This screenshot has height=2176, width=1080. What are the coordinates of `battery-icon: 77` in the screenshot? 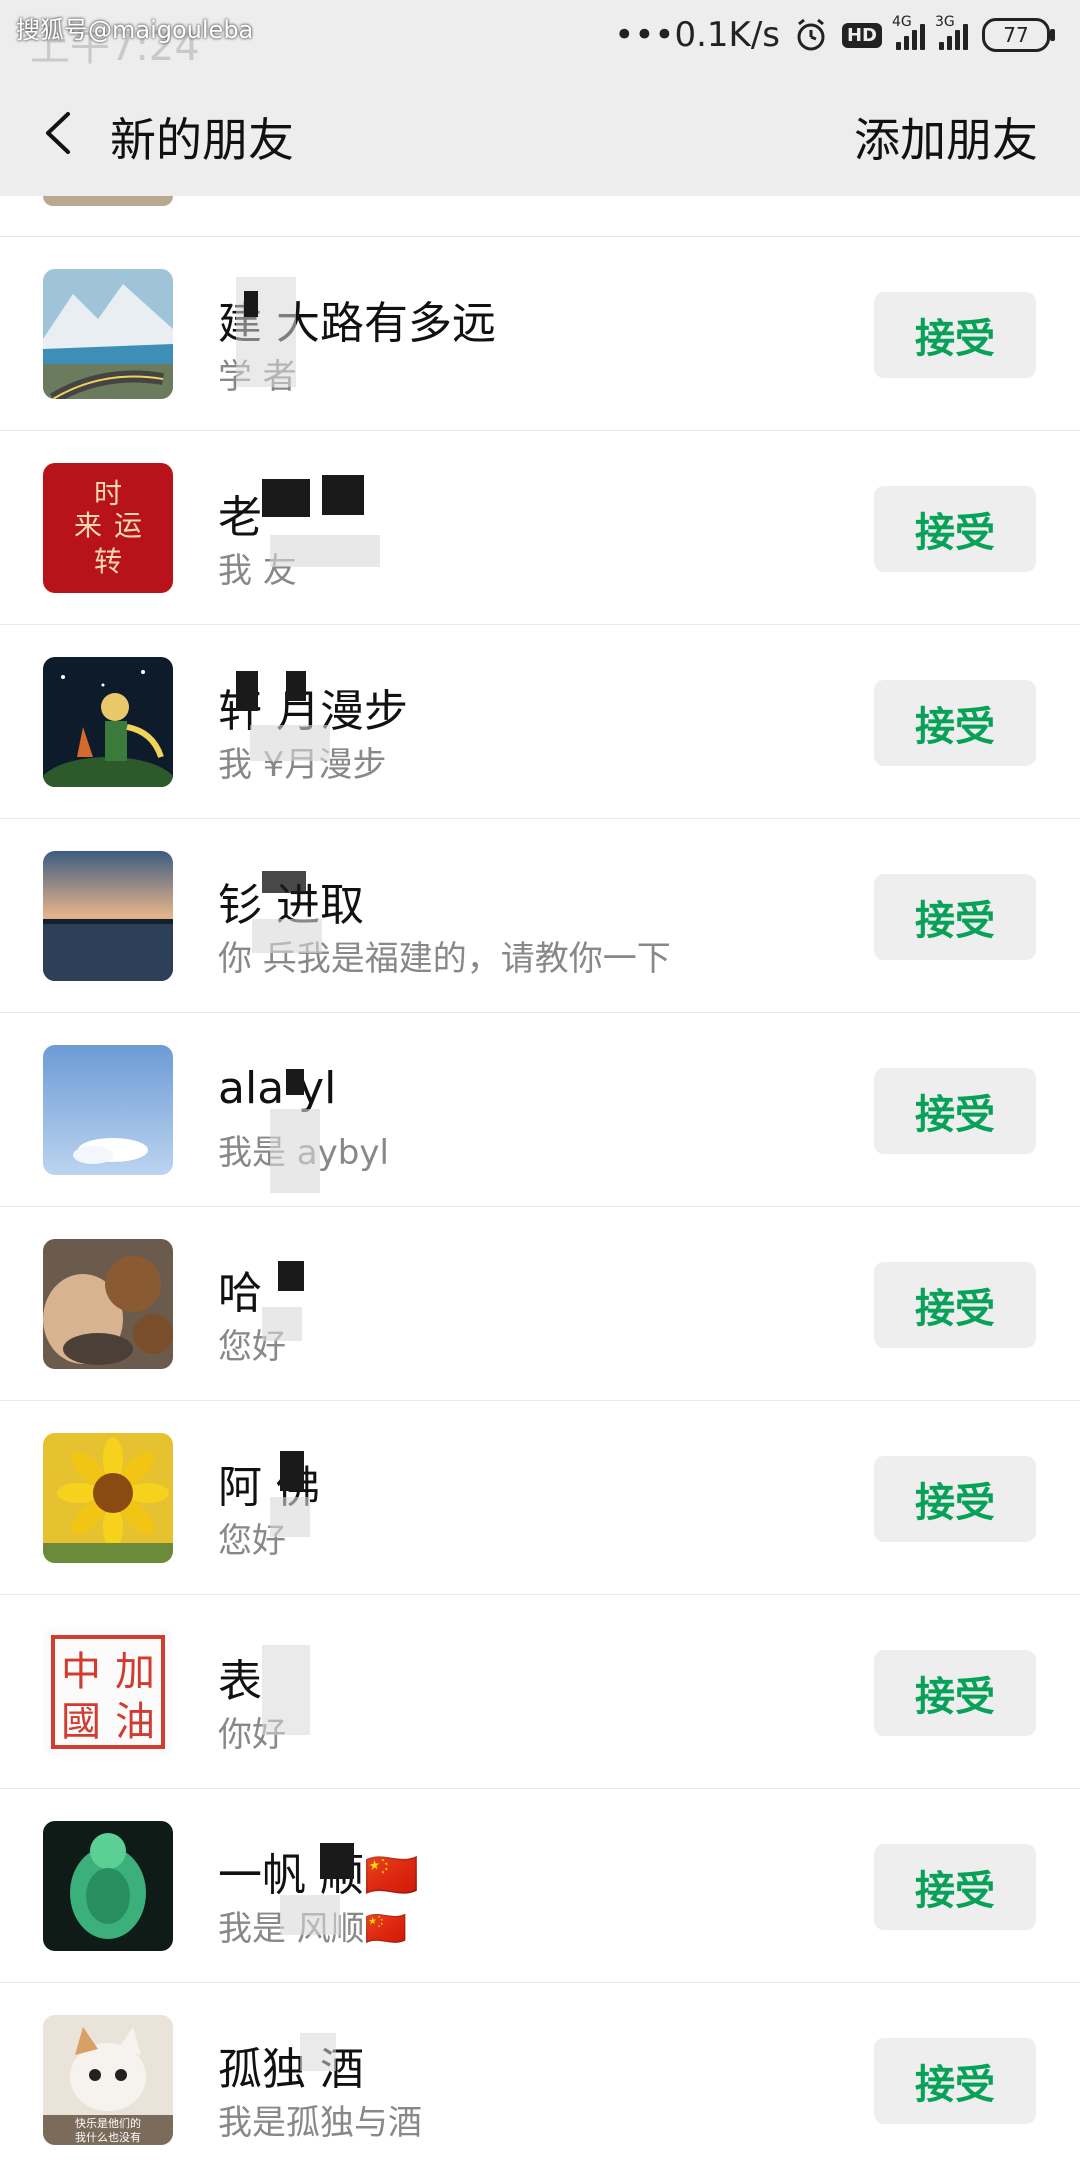 It's located at (1018, 35).